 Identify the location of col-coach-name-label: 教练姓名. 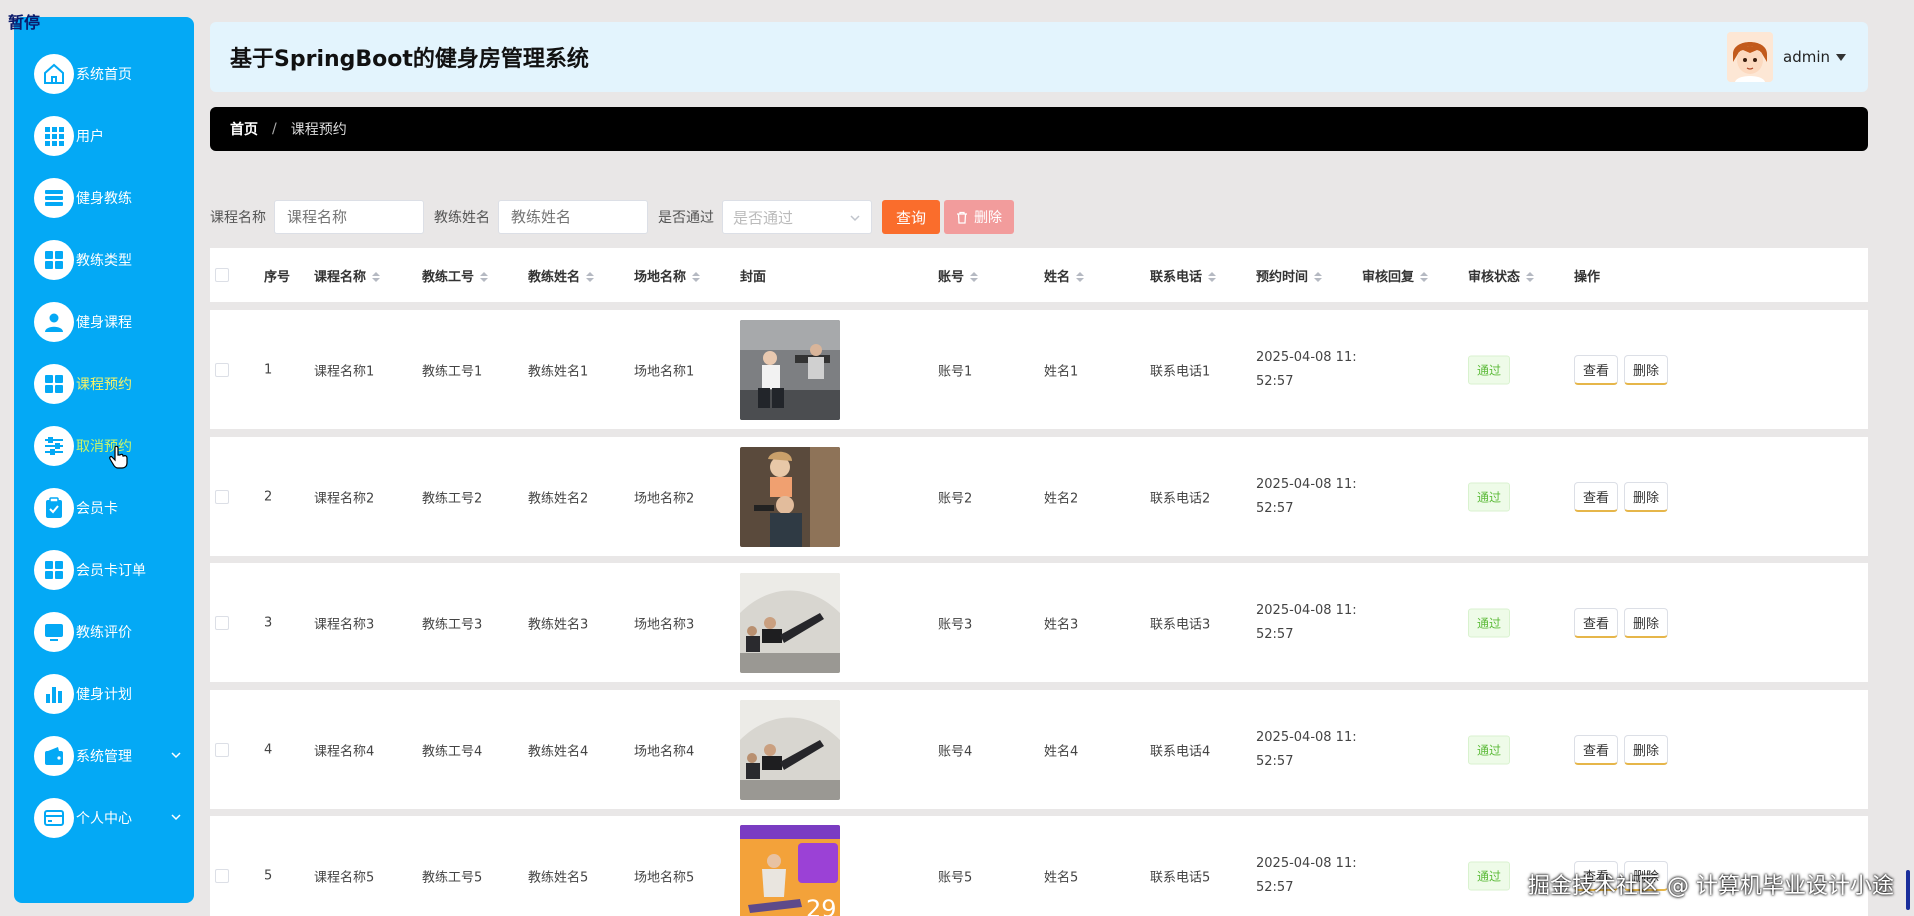
(554, 277).